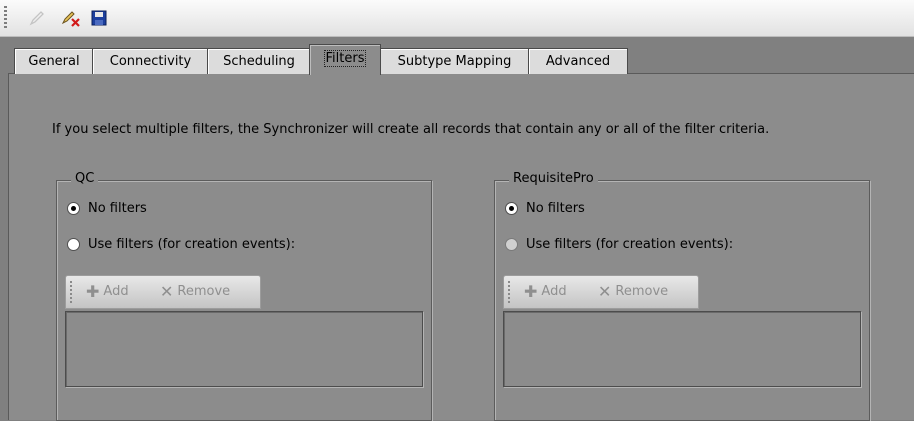 Image resolution: width=914 pixels, height=421 pixels. I want to click on tab-connectivity-label: Connectivity, so click(150, 61).